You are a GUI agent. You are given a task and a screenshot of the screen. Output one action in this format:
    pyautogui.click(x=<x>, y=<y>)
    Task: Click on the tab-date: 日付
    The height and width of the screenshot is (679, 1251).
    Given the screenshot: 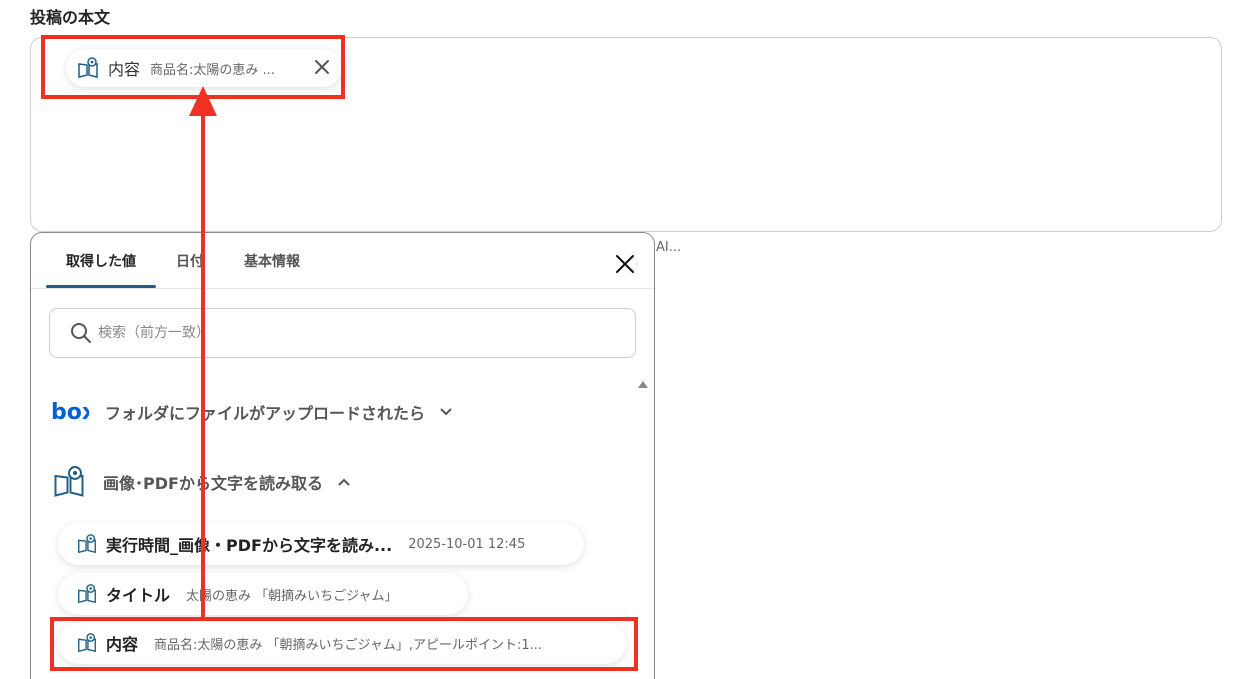 What is the action you would take?
    pyautogui.click(x=190, y=260)
    